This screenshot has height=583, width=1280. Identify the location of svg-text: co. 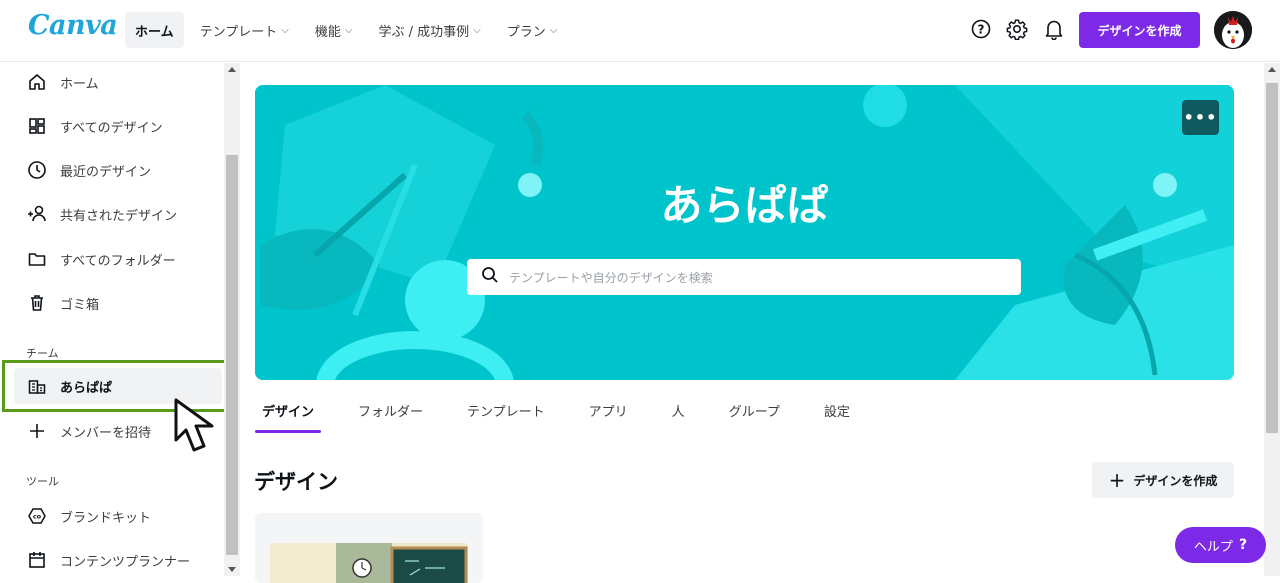
(37, 517).